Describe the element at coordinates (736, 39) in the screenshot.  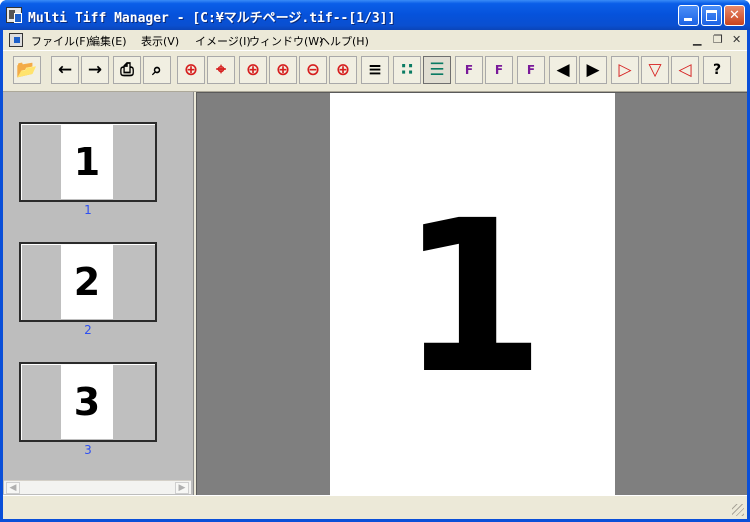
I see `mdi-close-icon: ✕` at that location.